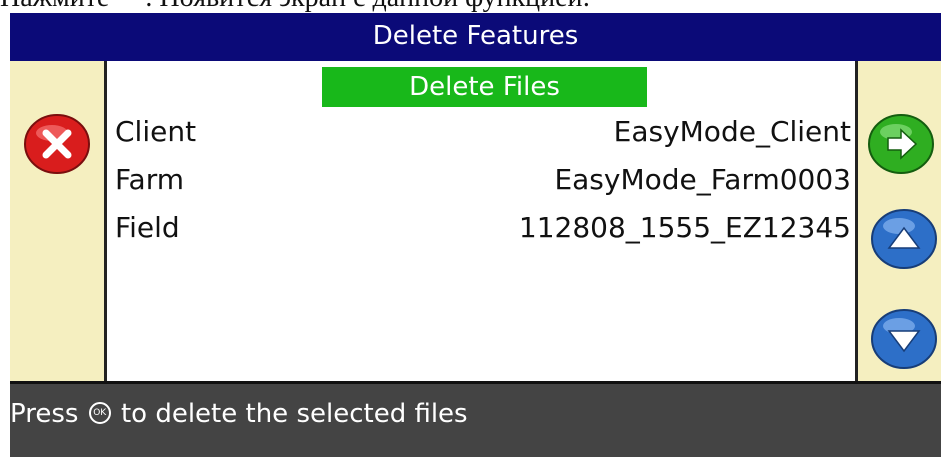 The height and width of the screenshot is (457, 941). I want to click on close-x-icon, so click(57, 144).